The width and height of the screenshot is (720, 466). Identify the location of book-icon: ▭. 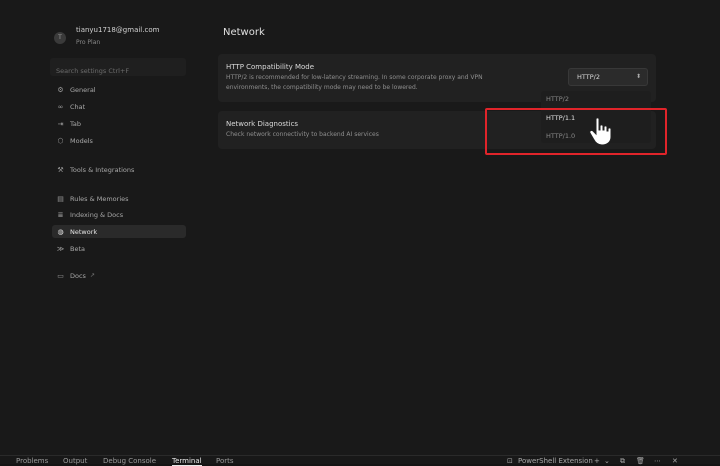
(60, 275).